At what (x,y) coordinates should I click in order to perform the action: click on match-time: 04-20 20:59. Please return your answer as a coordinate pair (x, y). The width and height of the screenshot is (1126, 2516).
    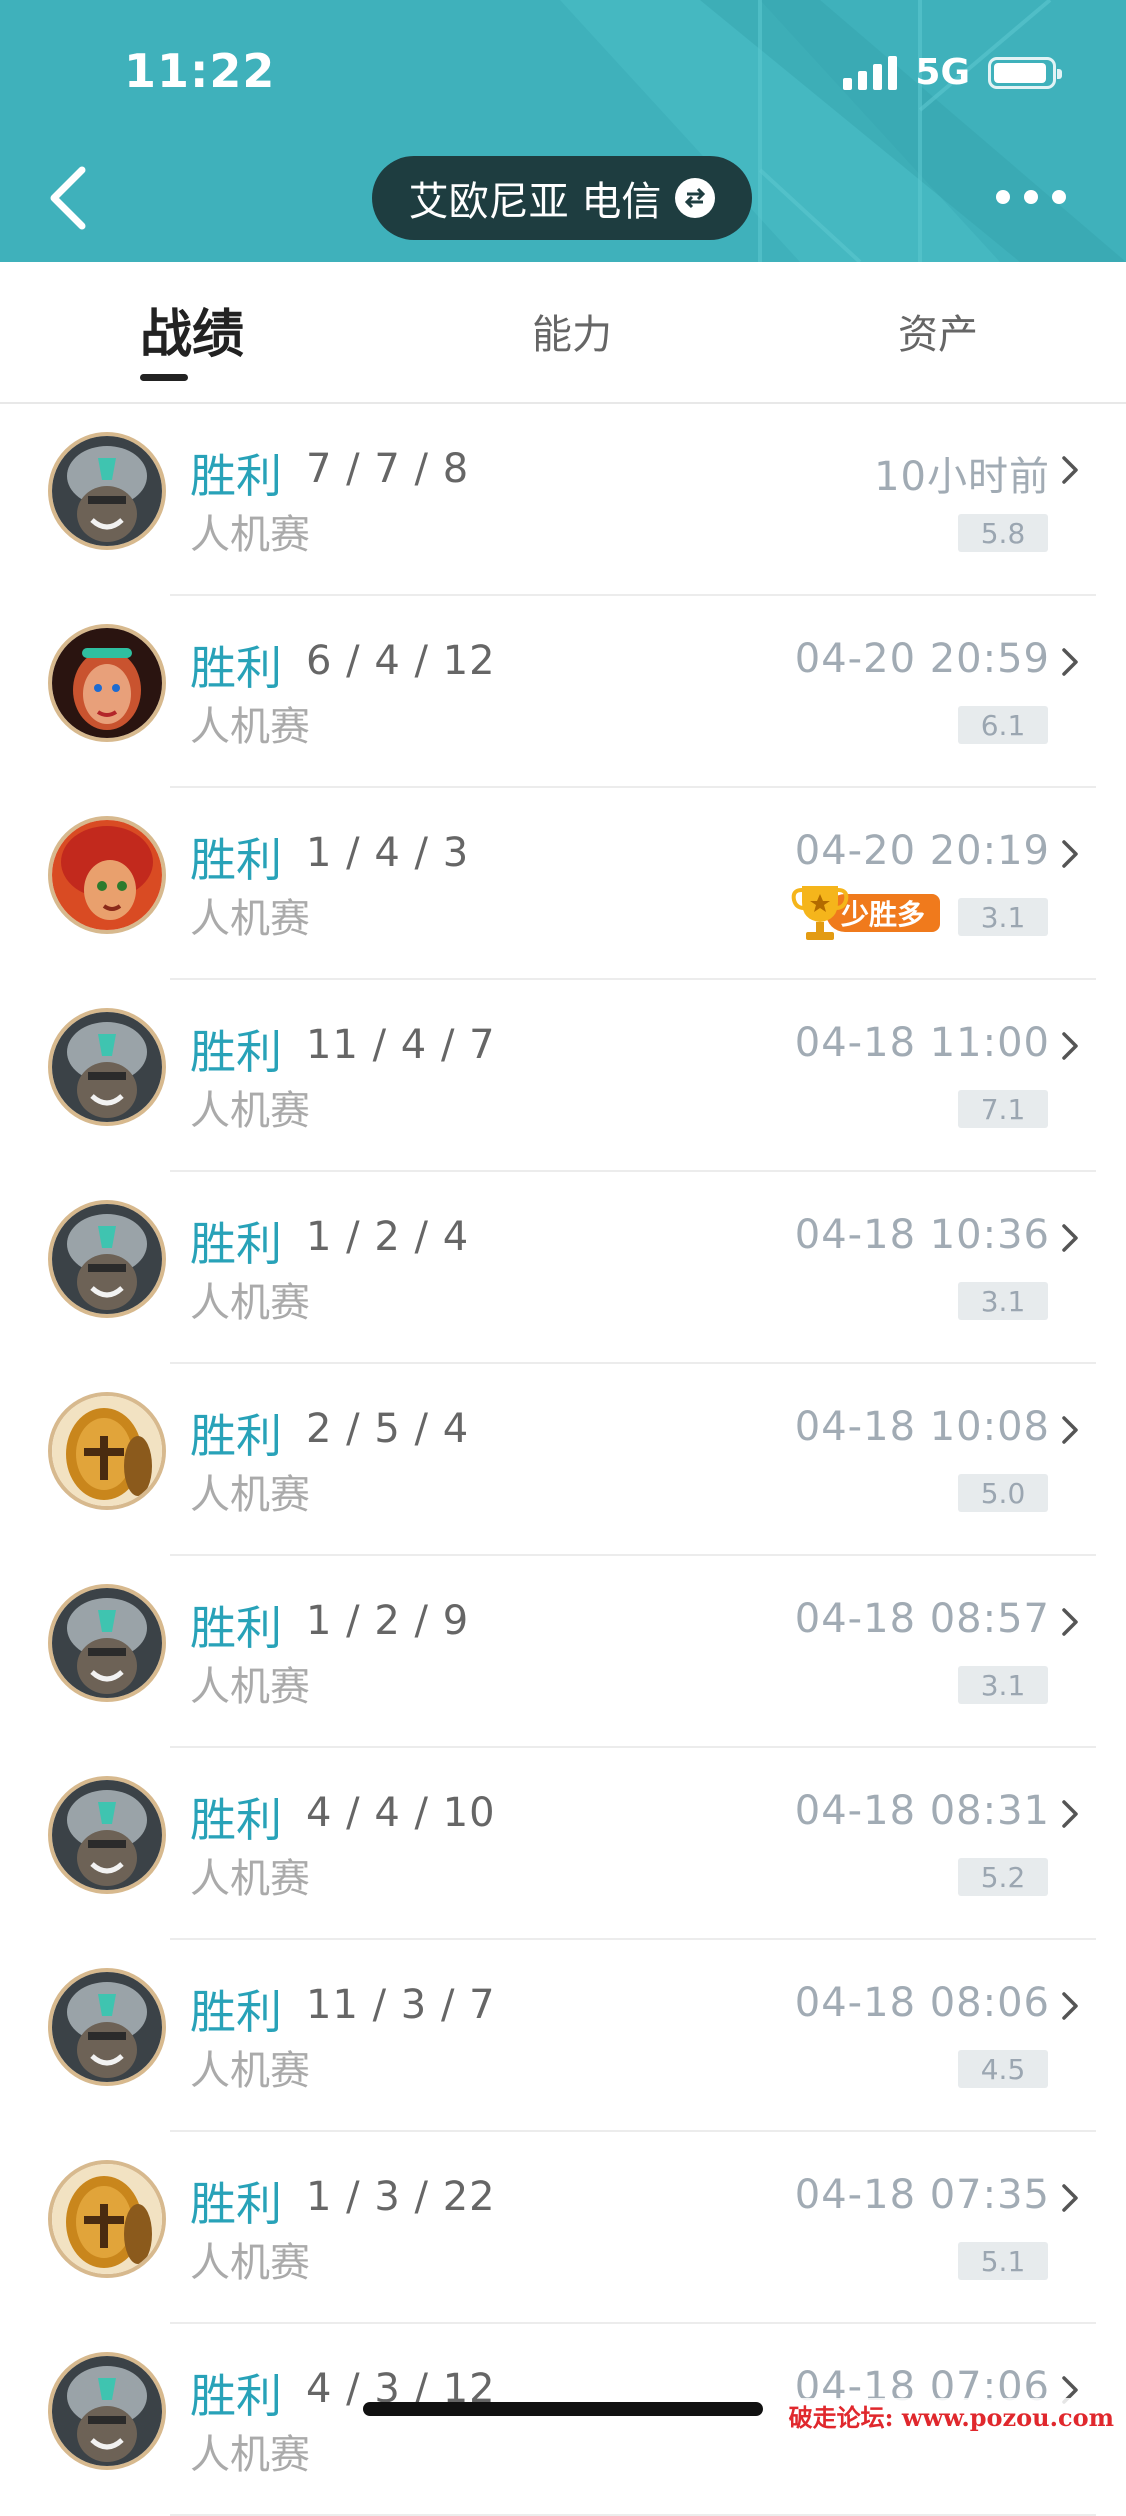
    Looking at the image, I should click on (922, 659).